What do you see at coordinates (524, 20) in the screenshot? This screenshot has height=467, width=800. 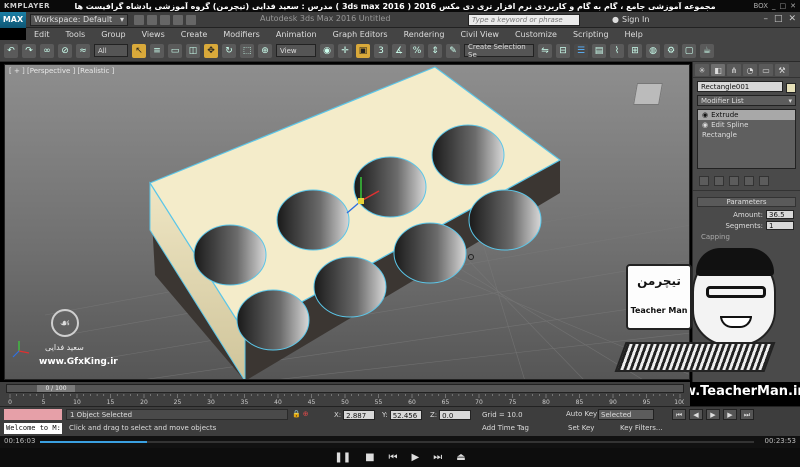 I see `search-input: Type a keyword or phrase` at bounding box center [524, 20].